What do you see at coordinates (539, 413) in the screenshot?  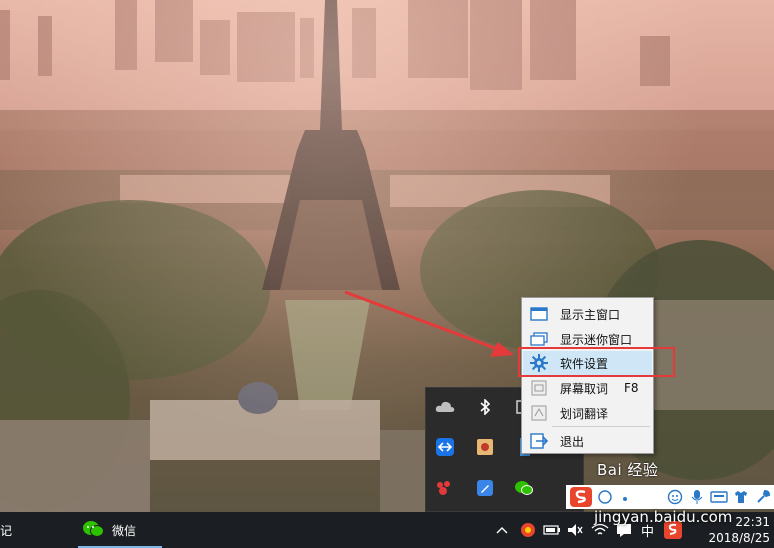 I see `text-select-icon` at bounding box center [539, 413].